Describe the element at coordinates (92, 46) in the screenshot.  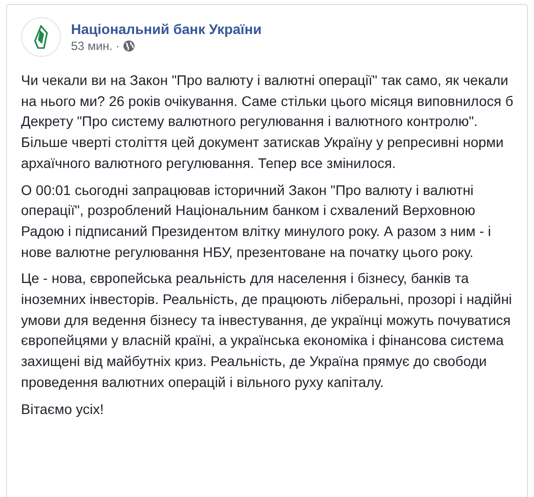
I see `post-time: 53 мин.` at that location.